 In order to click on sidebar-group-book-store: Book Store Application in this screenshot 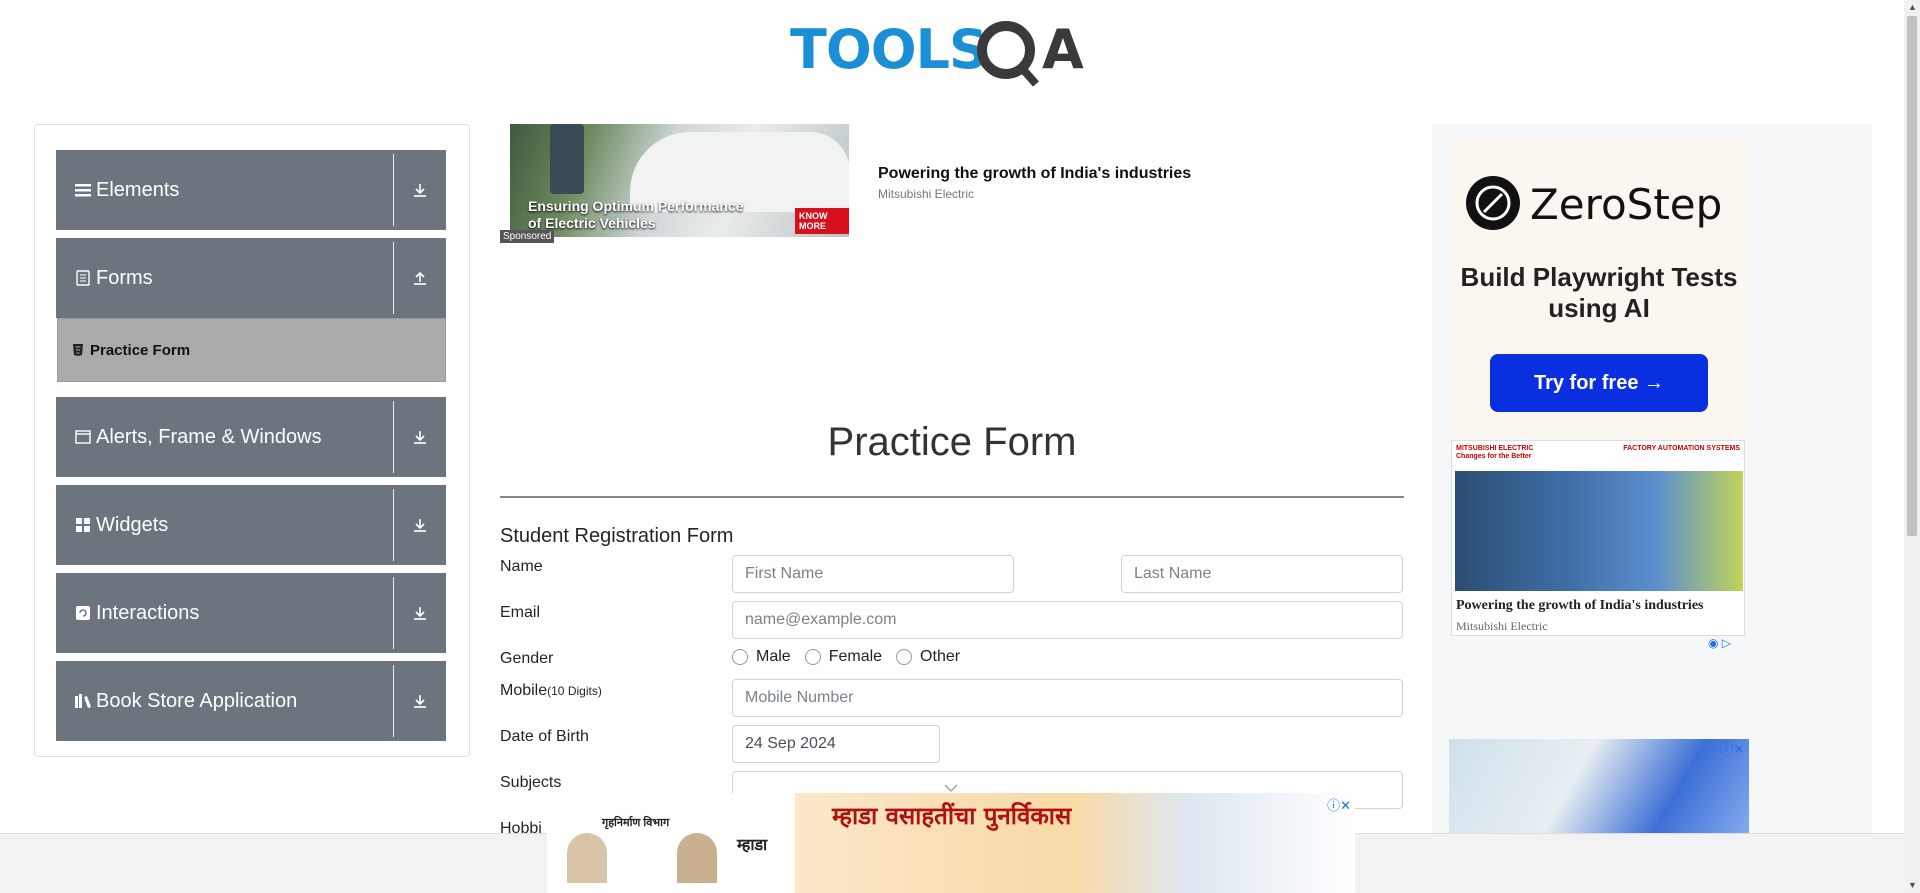, I will do `click(251, 701)`.